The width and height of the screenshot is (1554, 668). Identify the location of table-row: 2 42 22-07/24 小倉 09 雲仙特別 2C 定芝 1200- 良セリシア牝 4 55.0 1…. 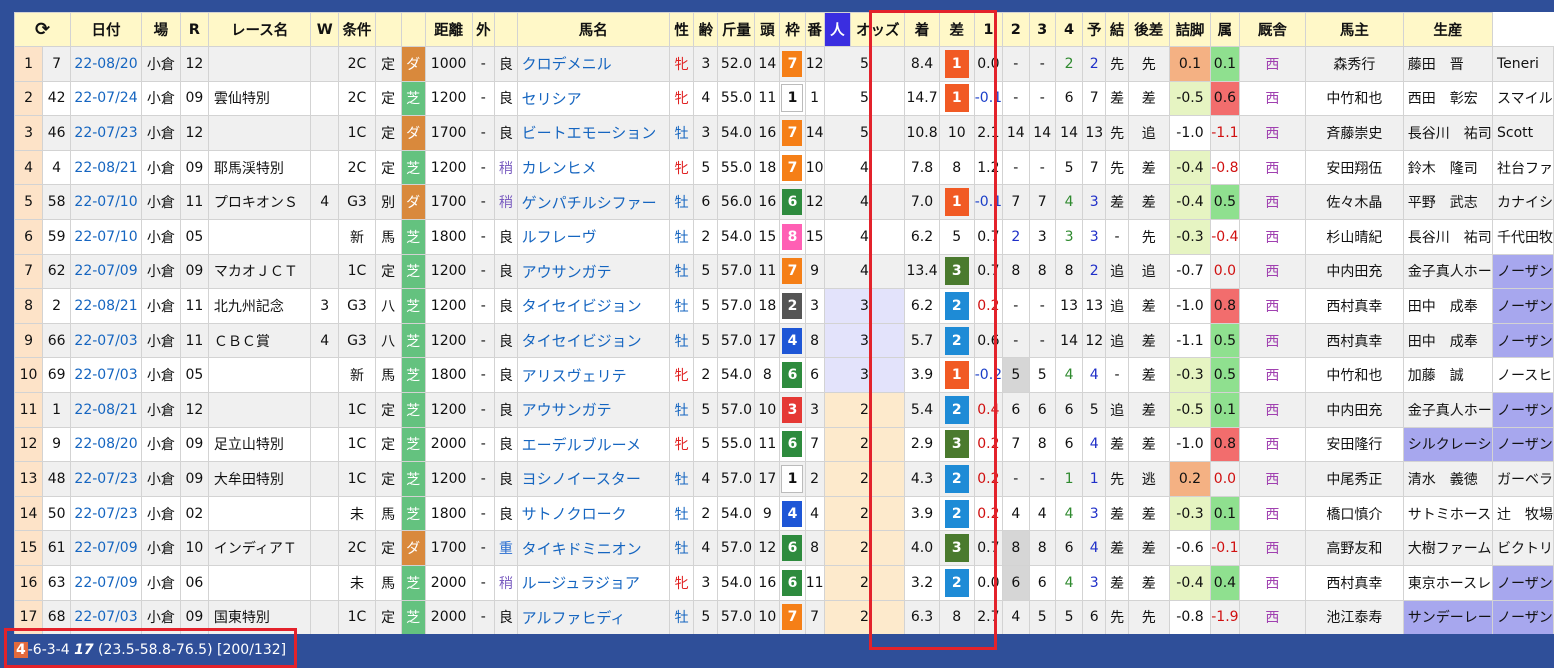
(784, 98).